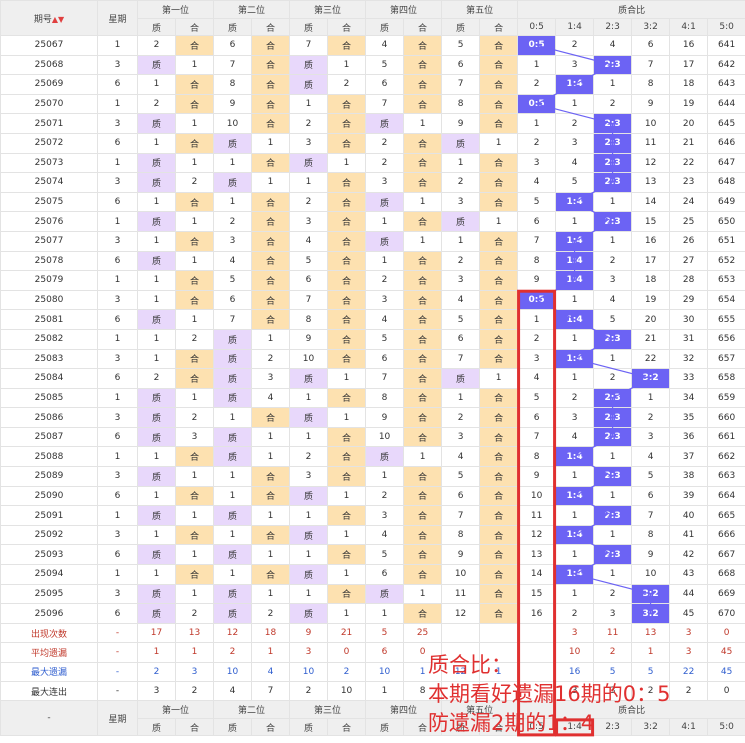 This screenshot has height=743, width=745. Describe the element at coordinates (726, 241) in the screenshot. I see `ratio-omission-cell: 651` at that location.